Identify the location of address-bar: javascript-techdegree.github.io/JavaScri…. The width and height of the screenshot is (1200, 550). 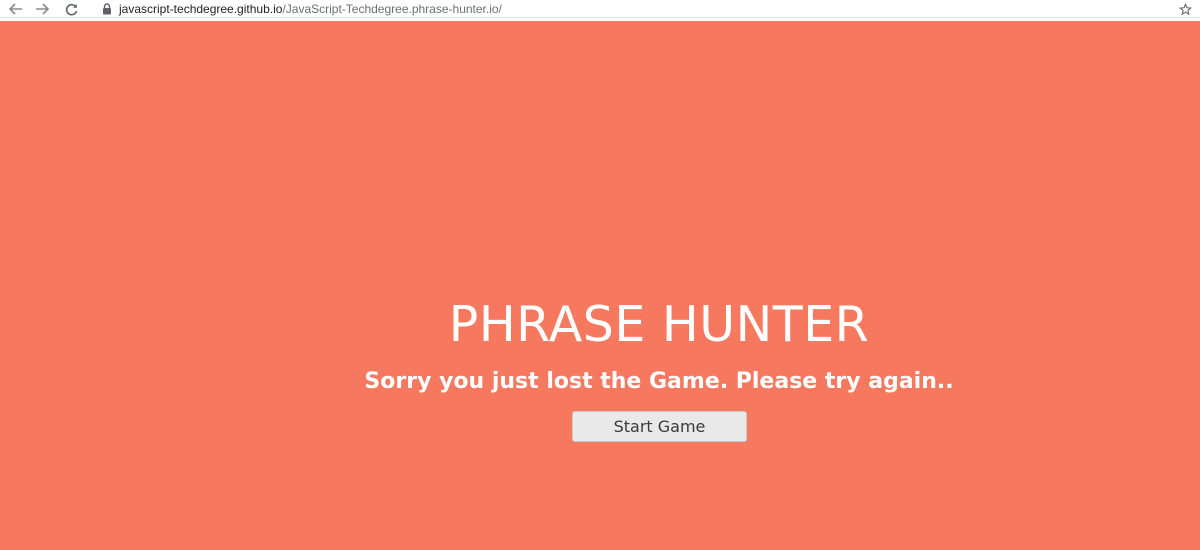
(310, 9).